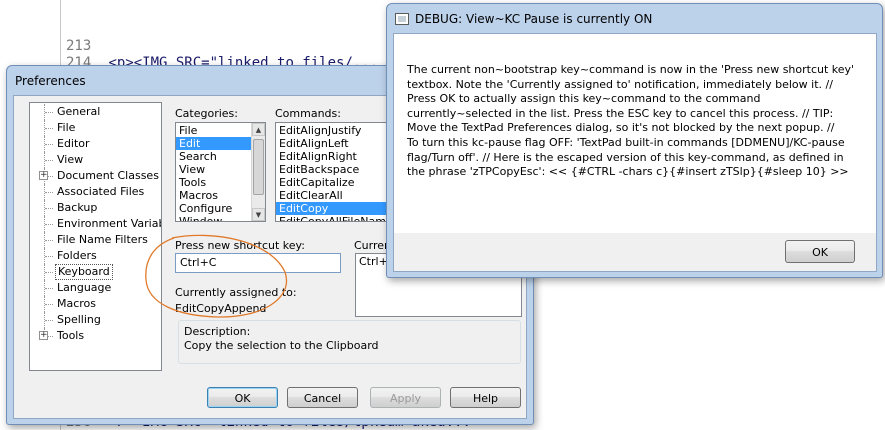  What do you see at coordinates (95, 144) in the screenshot?
I see `tree-item-editor: Editor` at bounding box center [95, 144].